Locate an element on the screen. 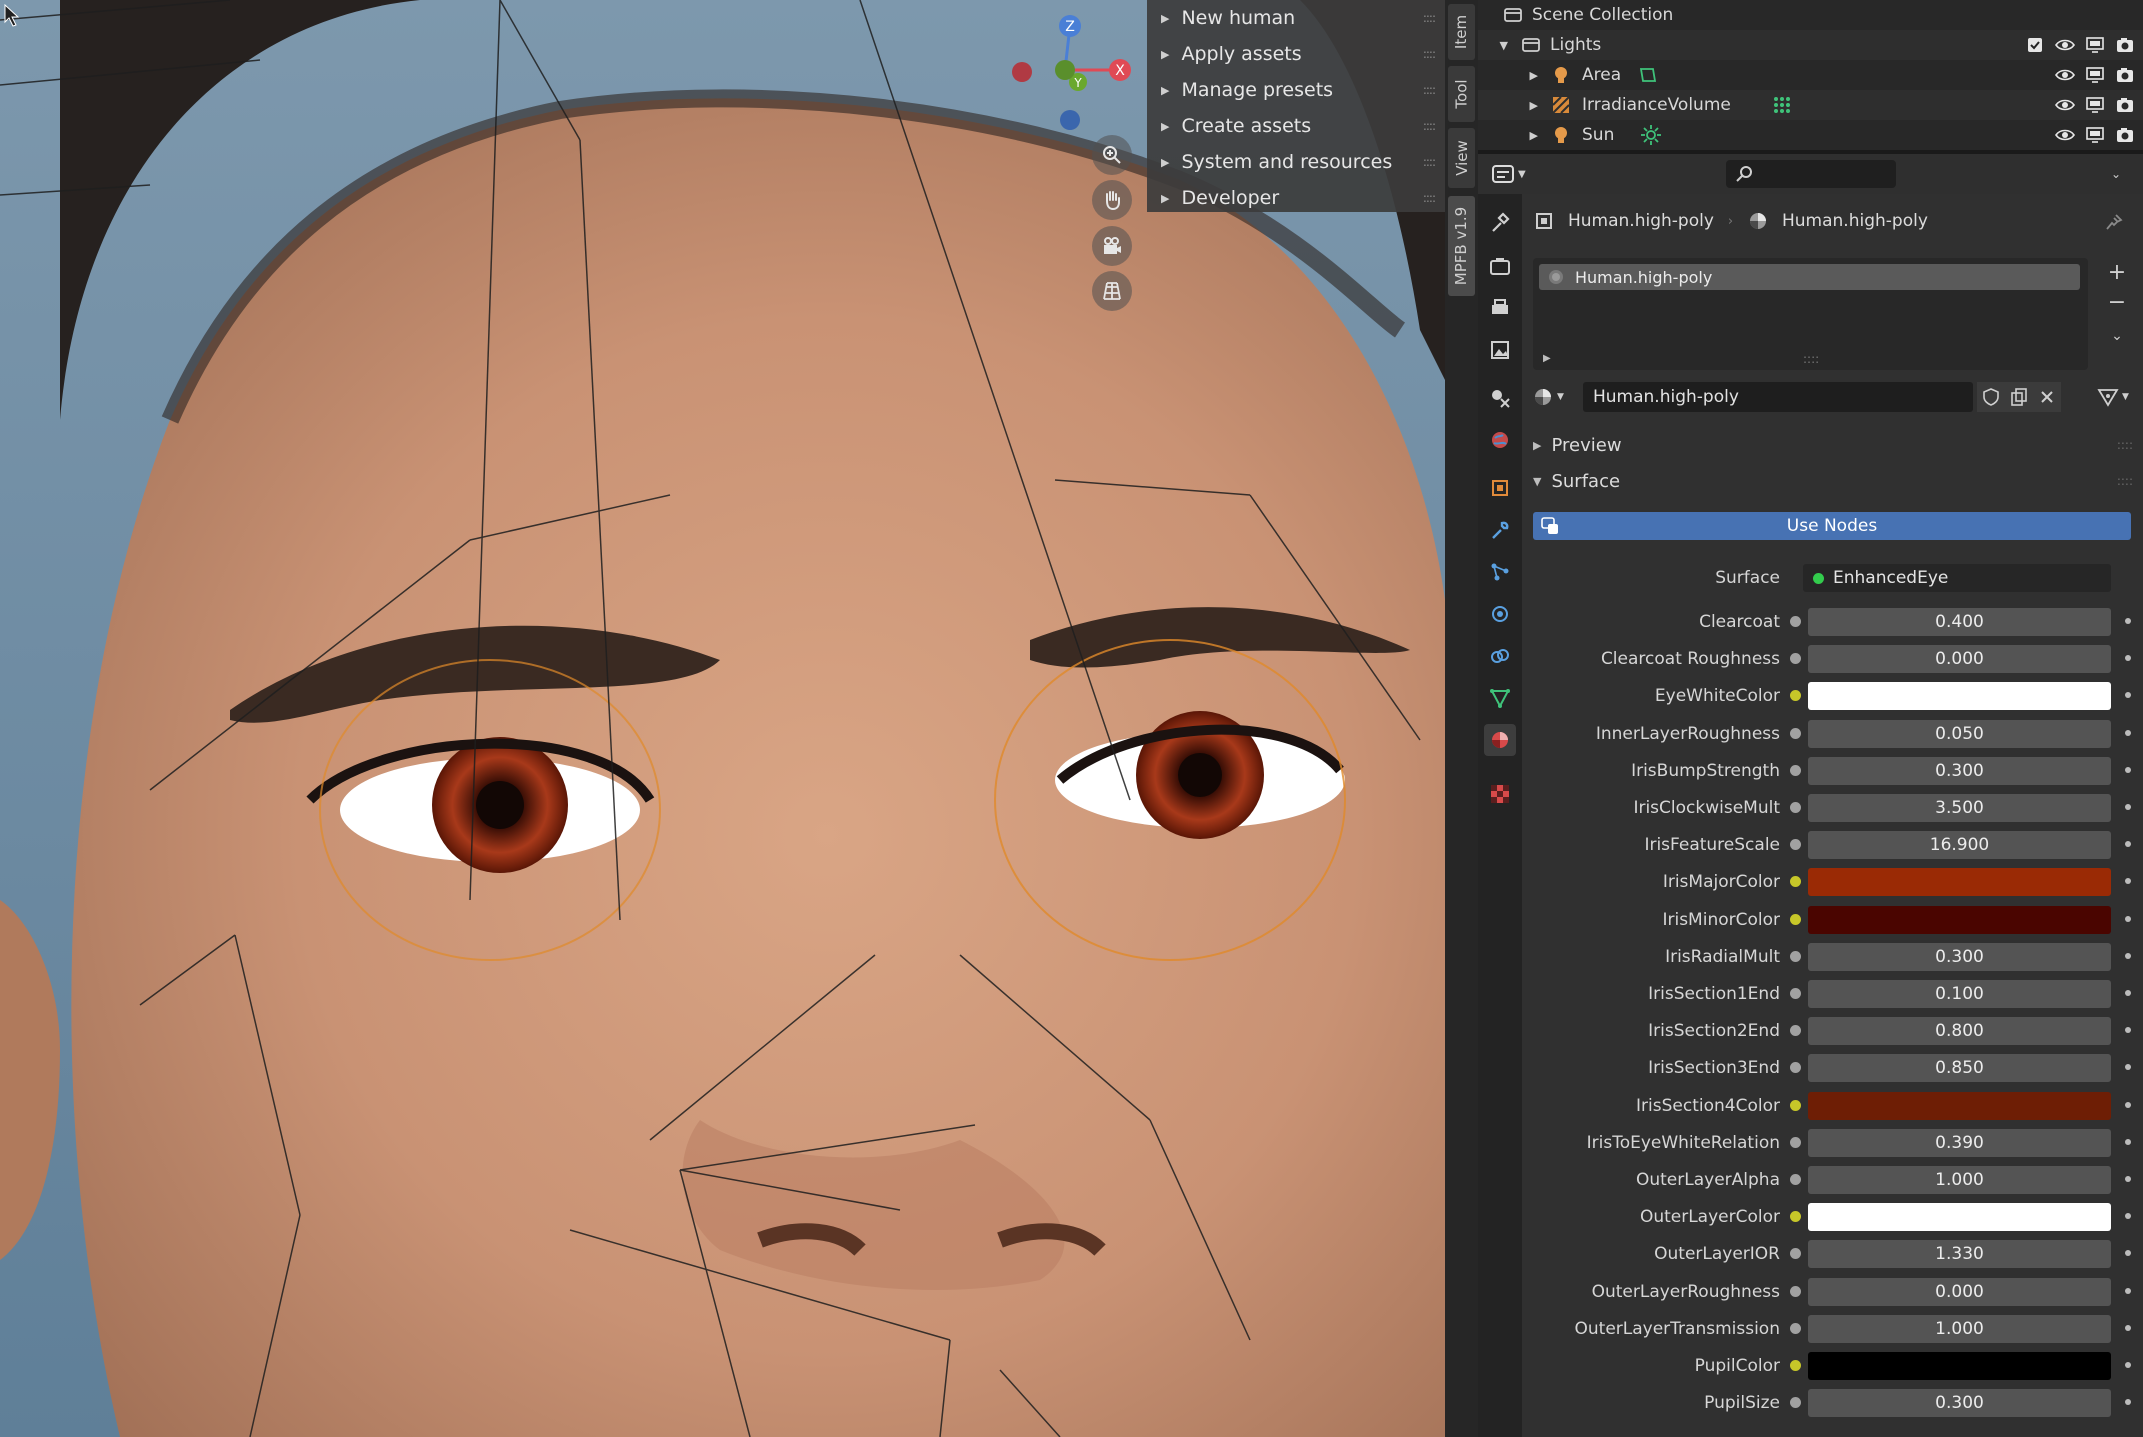 The image size is (2143, 1437). use-nodes-button: Use Nodes is located at coordinates (1832, 526).